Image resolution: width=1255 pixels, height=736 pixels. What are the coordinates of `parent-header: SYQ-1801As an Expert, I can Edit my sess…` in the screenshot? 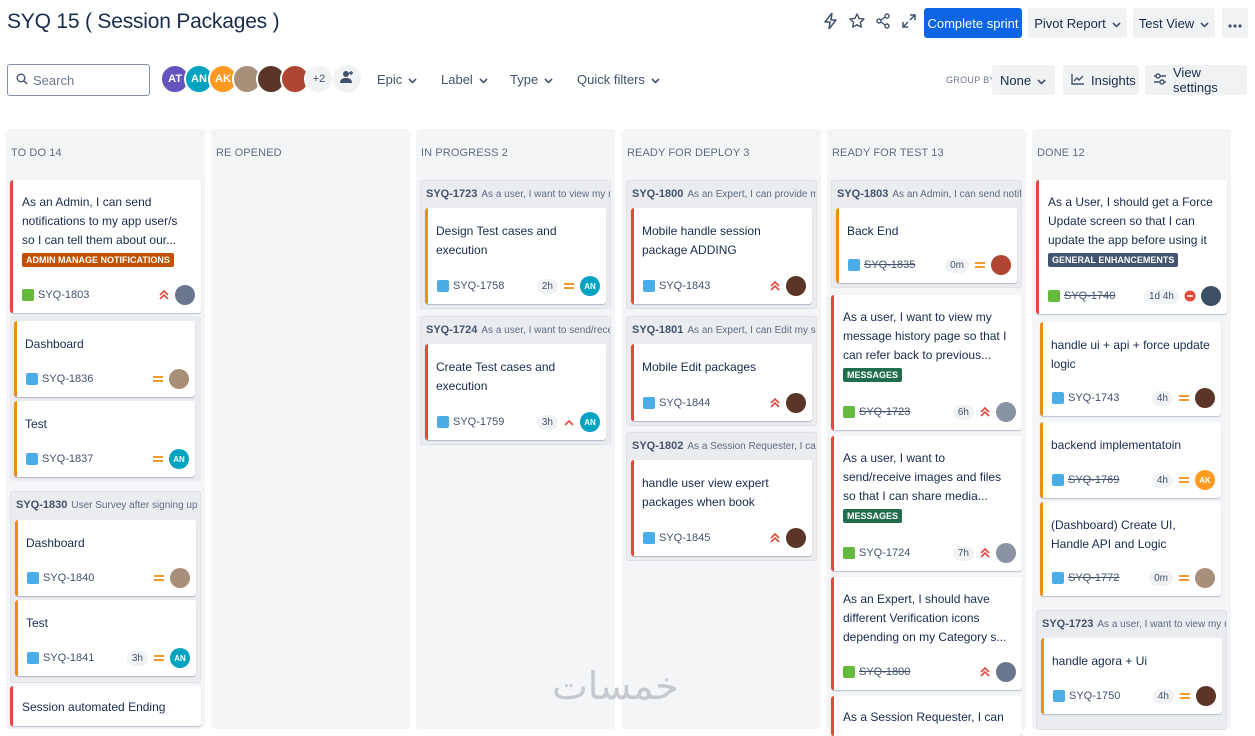 It's located at (721, 330).